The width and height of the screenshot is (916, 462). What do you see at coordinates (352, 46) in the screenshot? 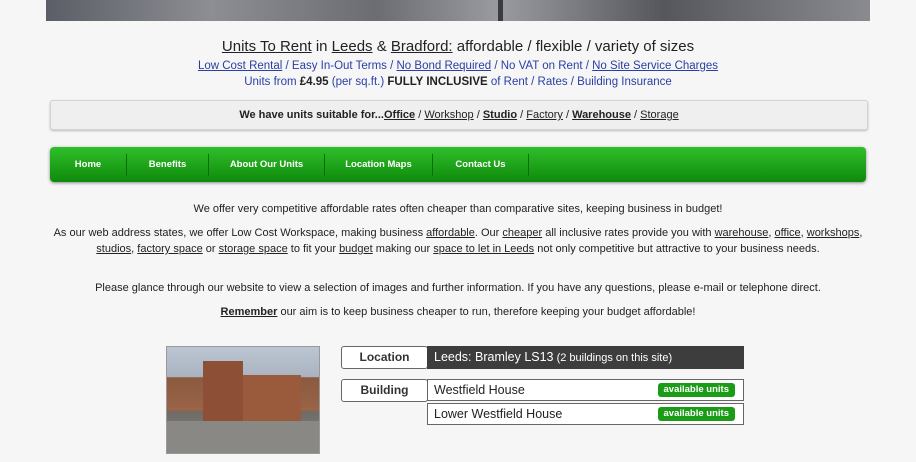
I see `leeds-link: Leeds` at bounding box center [352, 46].